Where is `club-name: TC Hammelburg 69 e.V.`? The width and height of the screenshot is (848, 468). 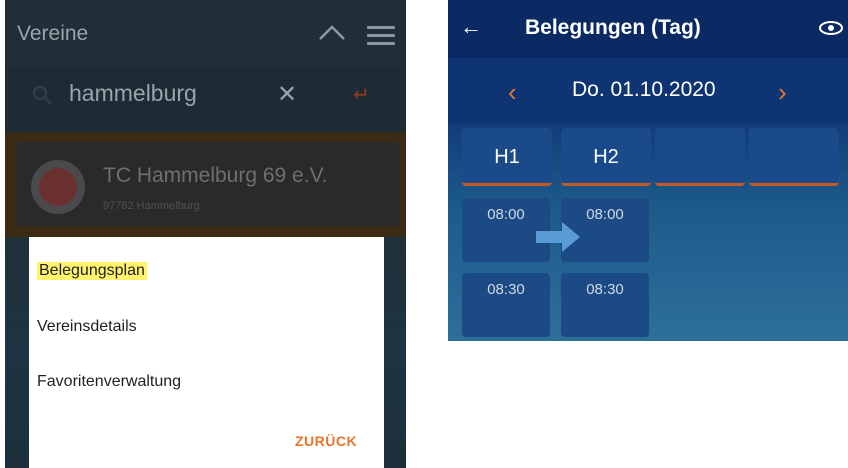 club-name: TC Hammelburg 69 e.V. is located at coordinates (215, 175).